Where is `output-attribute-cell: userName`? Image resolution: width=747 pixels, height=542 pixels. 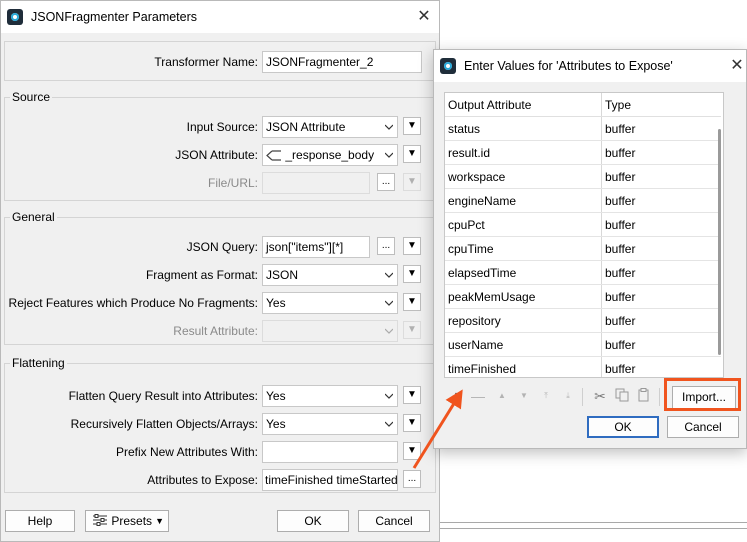
output-attribute-cell: userName is located at coordinates (475, 345).